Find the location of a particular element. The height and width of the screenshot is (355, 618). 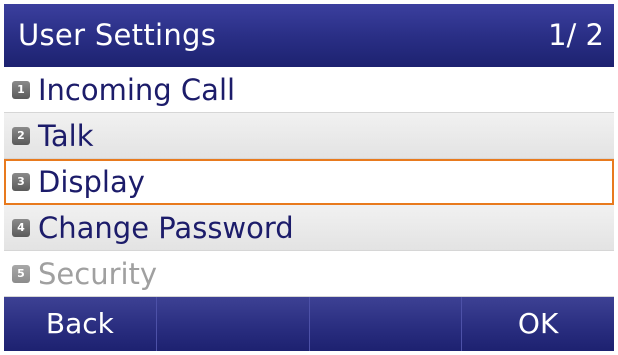

menu-item-talk: 2 Talk is located at coordinates (309, 136).